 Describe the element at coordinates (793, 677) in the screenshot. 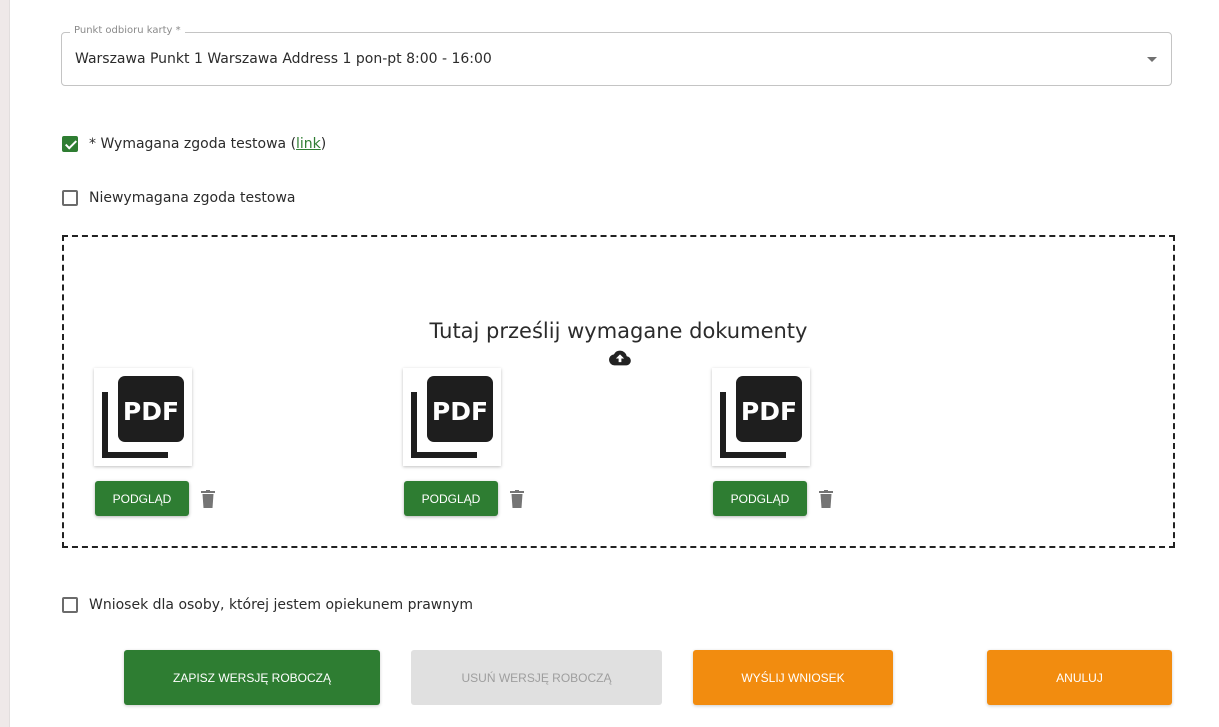

I see `submit-application-button: WYŚLIJ WNIOSEK` at that location.